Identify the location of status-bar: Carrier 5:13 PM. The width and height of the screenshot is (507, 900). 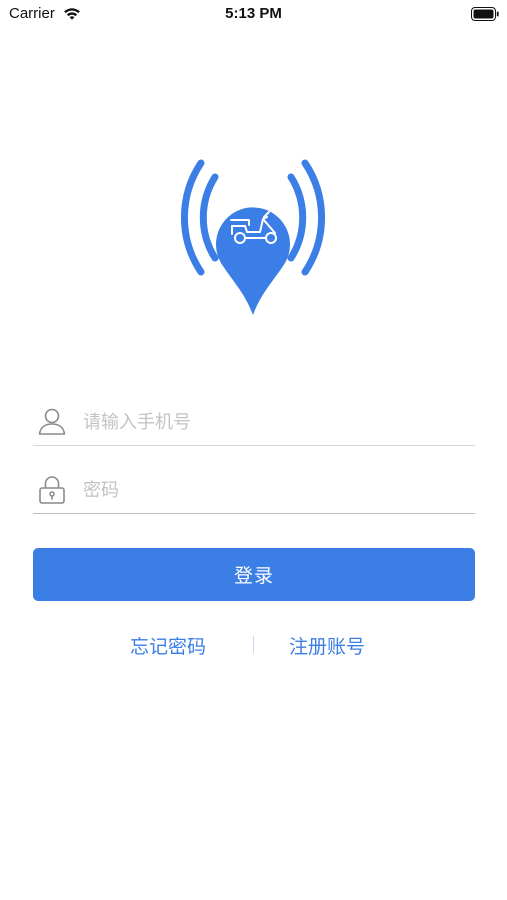
(253, 14).